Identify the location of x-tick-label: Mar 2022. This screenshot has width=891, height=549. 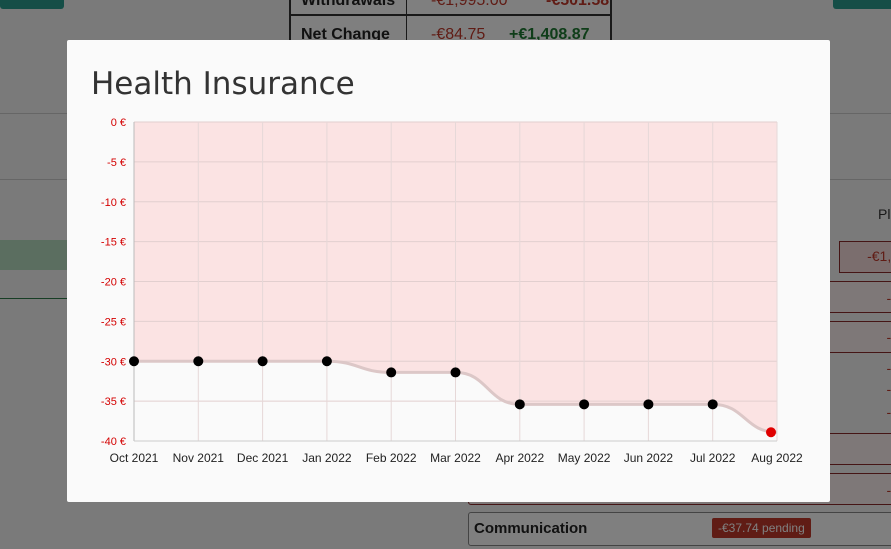
(455, 458).